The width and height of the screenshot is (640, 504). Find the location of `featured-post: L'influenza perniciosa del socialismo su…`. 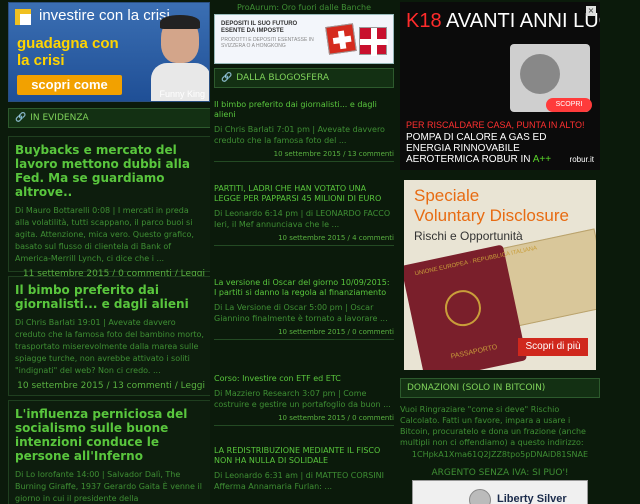

featured-post: L'influenza perniciosa del socialismo su… is located at coordinates (109, 452).